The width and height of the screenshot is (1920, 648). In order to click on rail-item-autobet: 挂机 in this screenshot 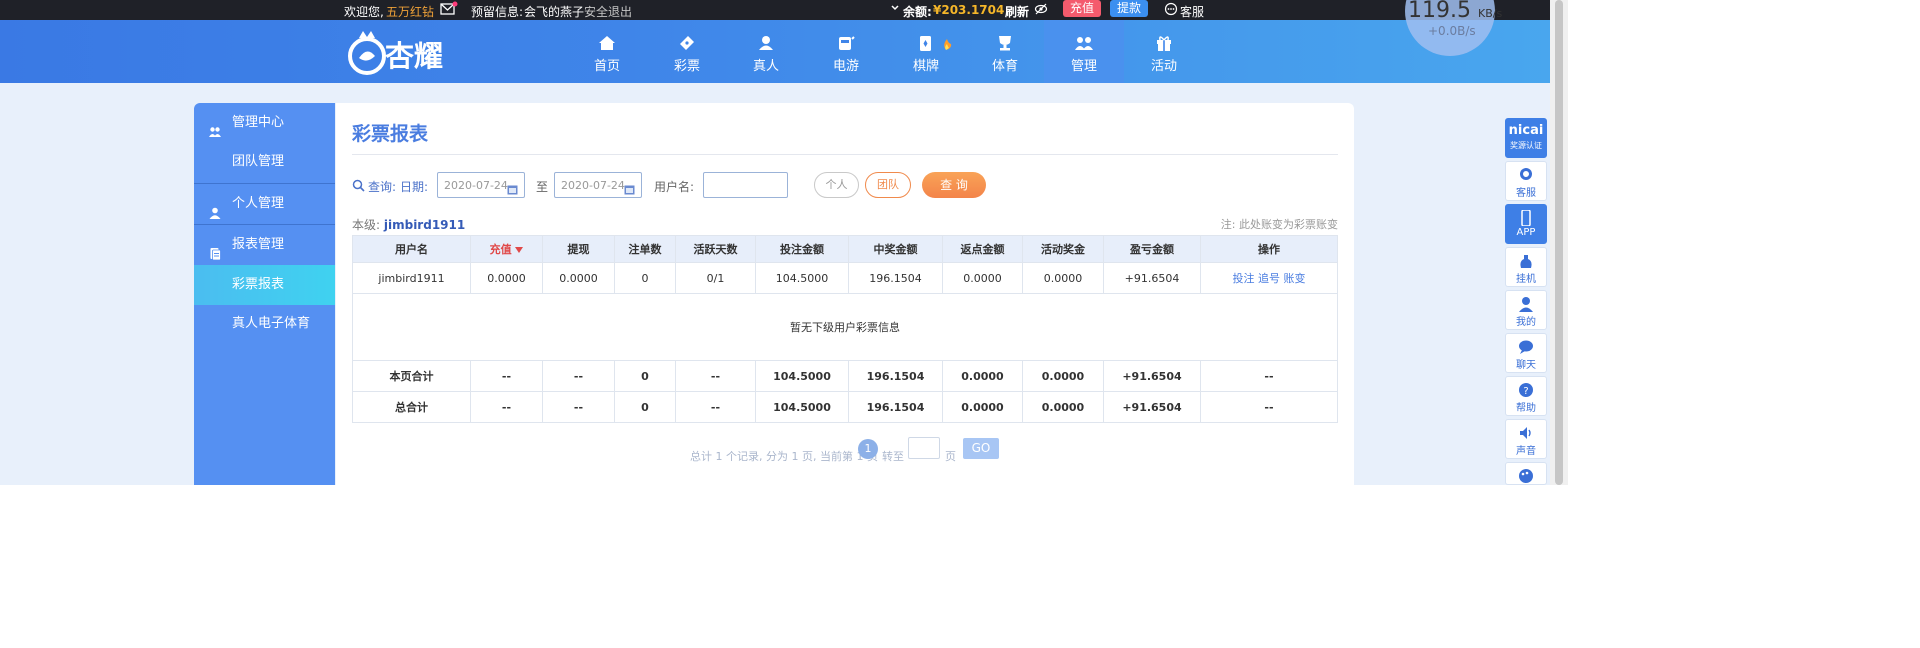, I will do `click(1526, 267)`.